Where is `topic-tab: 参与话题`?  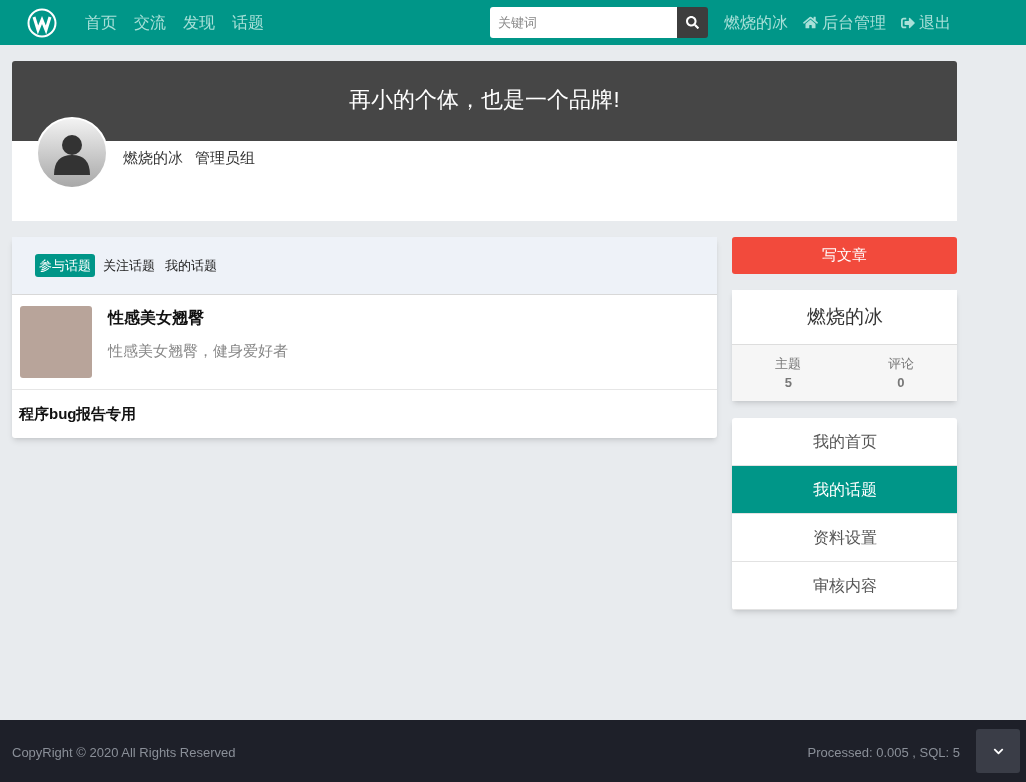
topic-tab: 参与话题 is located at coordinates (65, 265).